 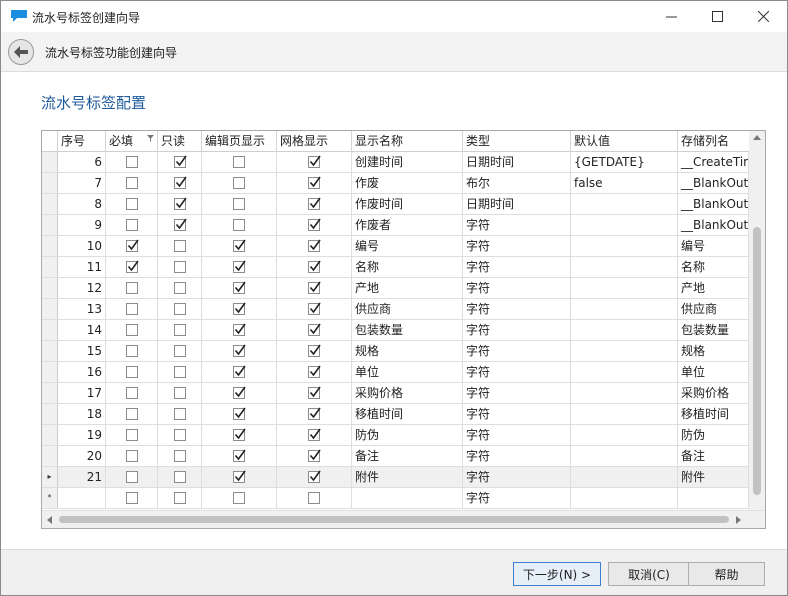 What do you see at coordinates (671, 16) in the screenshot?
I see `minimize-button` at bounding box center [671, 16].